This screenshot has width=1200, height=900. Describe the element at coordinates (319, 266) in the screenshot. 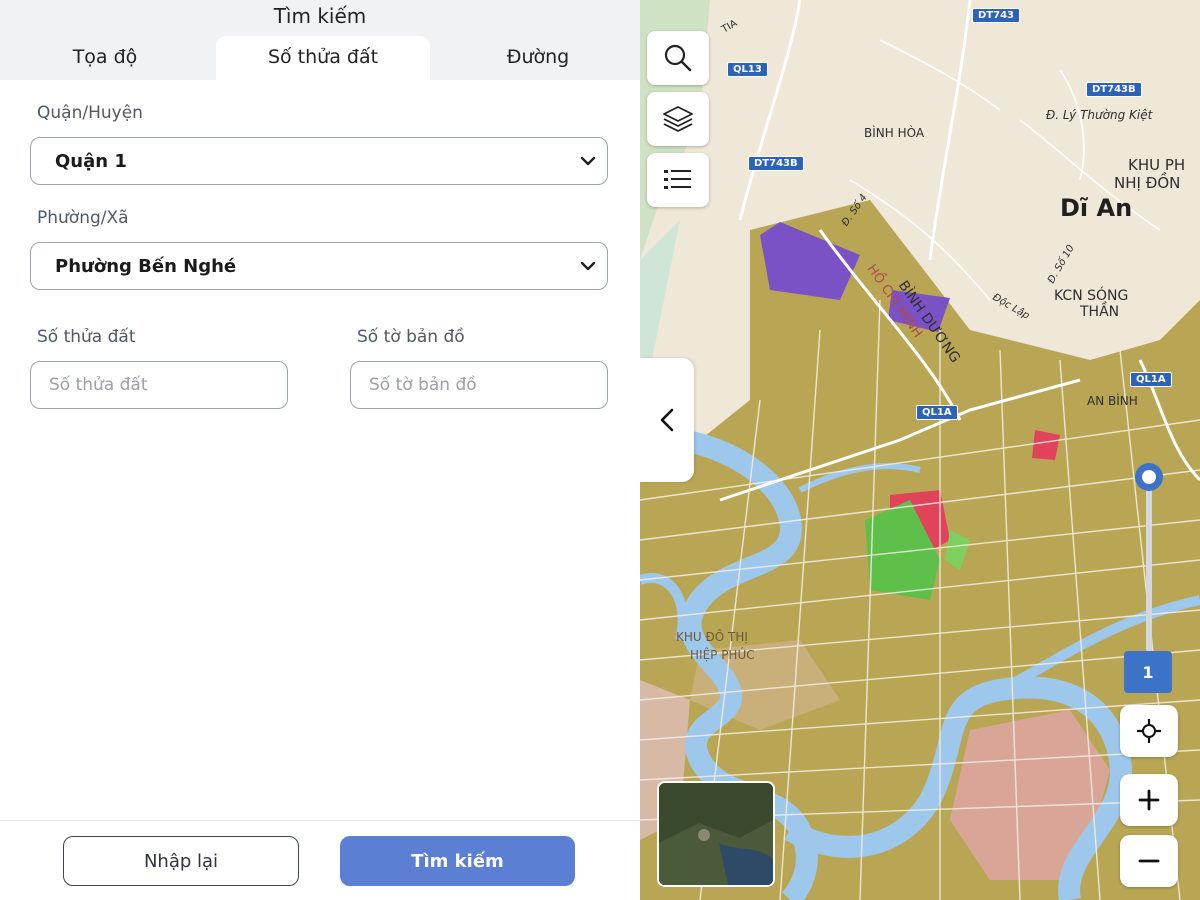

I see `ward-select: Phường Bến Nghé` at that location.